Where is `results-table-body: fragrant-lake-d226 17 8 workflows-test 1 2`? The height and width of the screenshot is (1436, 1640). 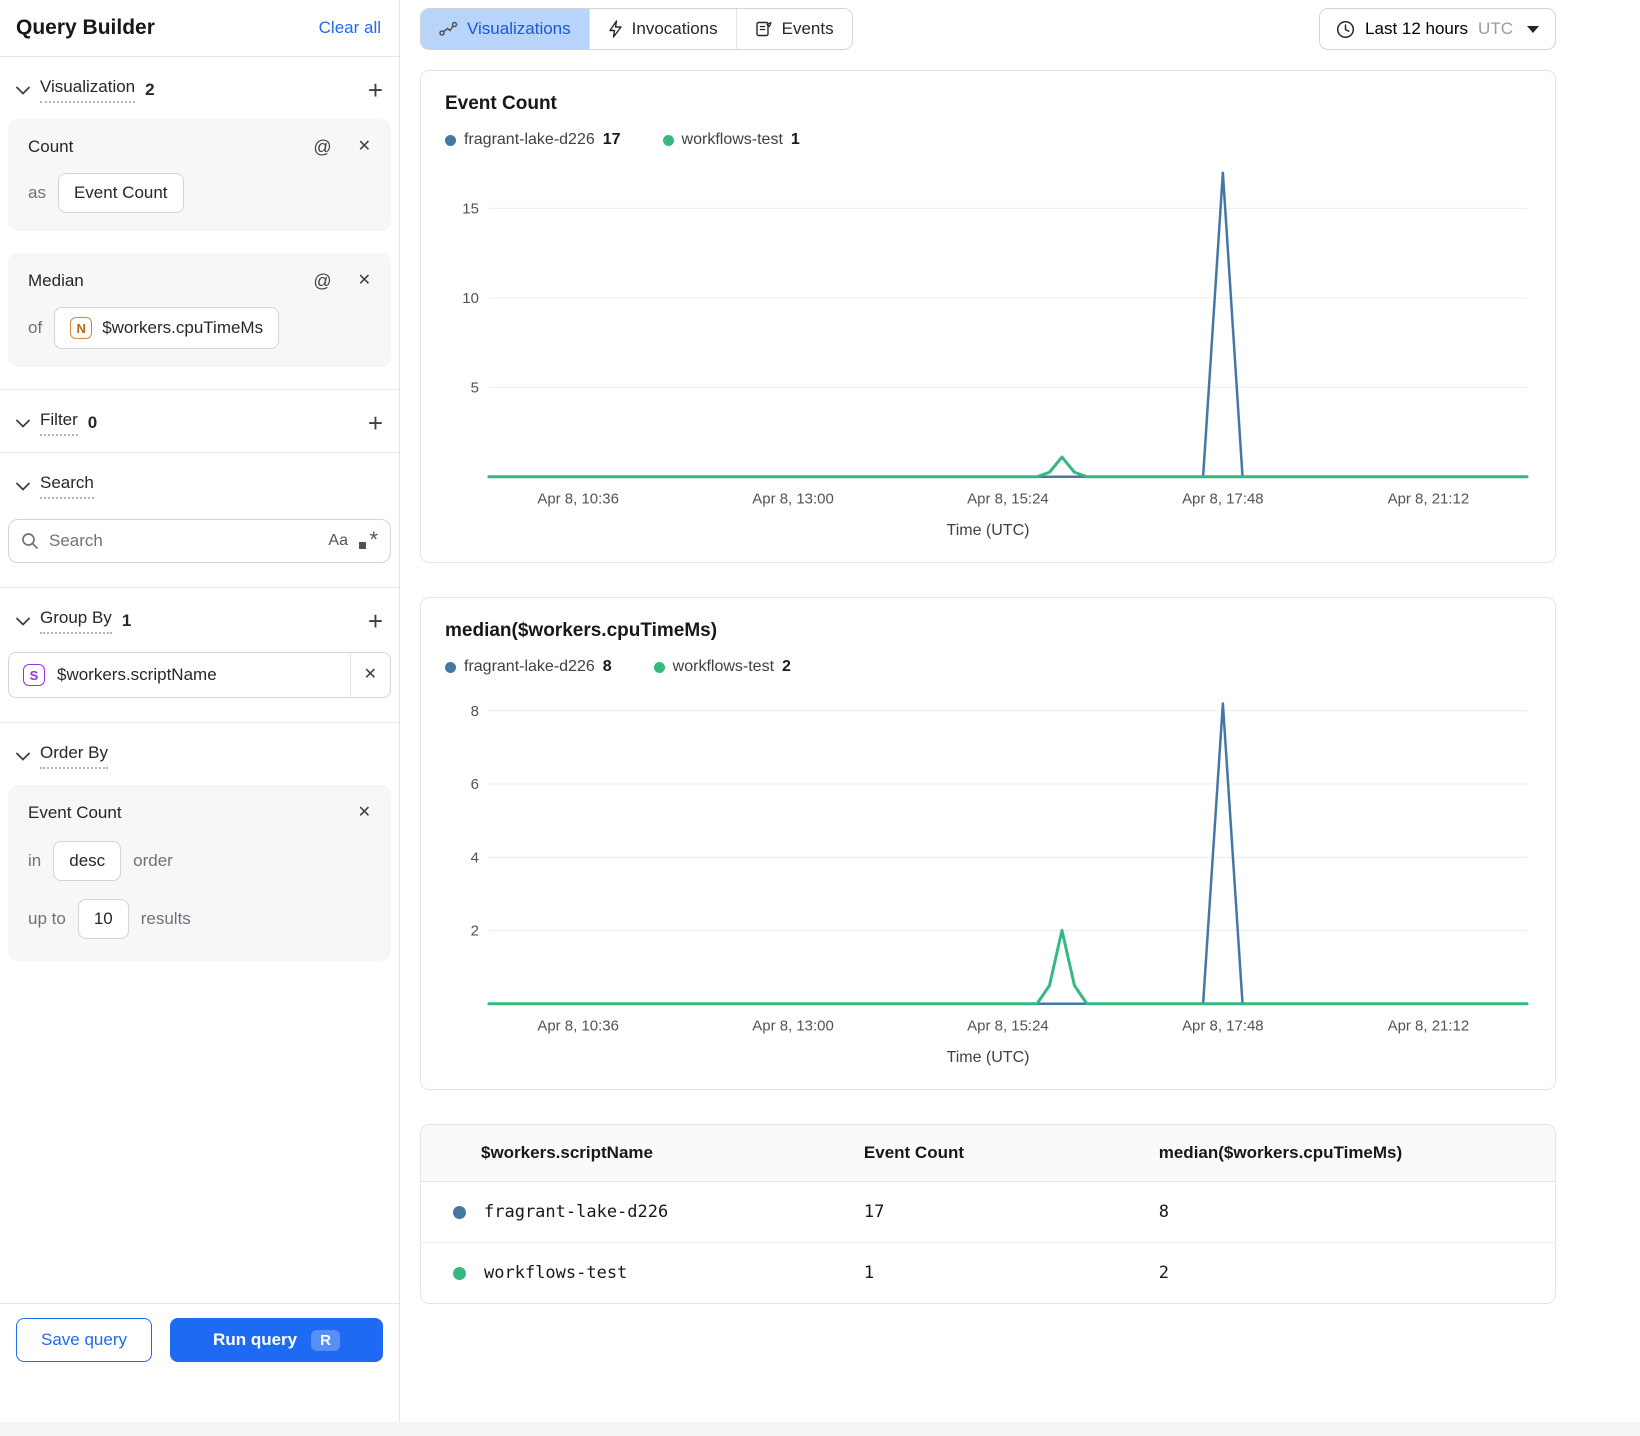 results-table-body: fragrant-lake-d226 17 8 workflows-test 1 2 is located at coordinates (988, 1242).